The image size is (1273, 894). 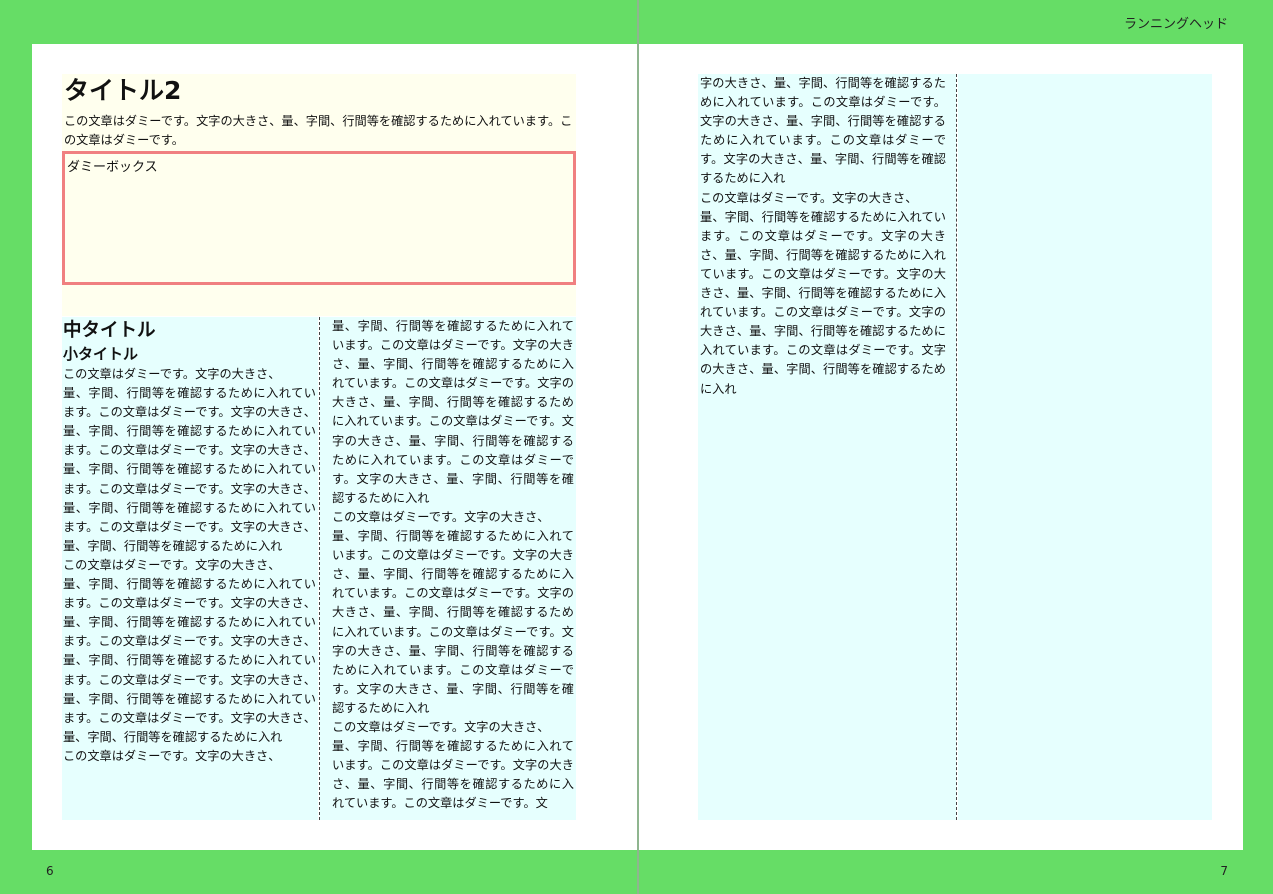 I want to click on page-number-left: 6, so click(x=50, y=871).